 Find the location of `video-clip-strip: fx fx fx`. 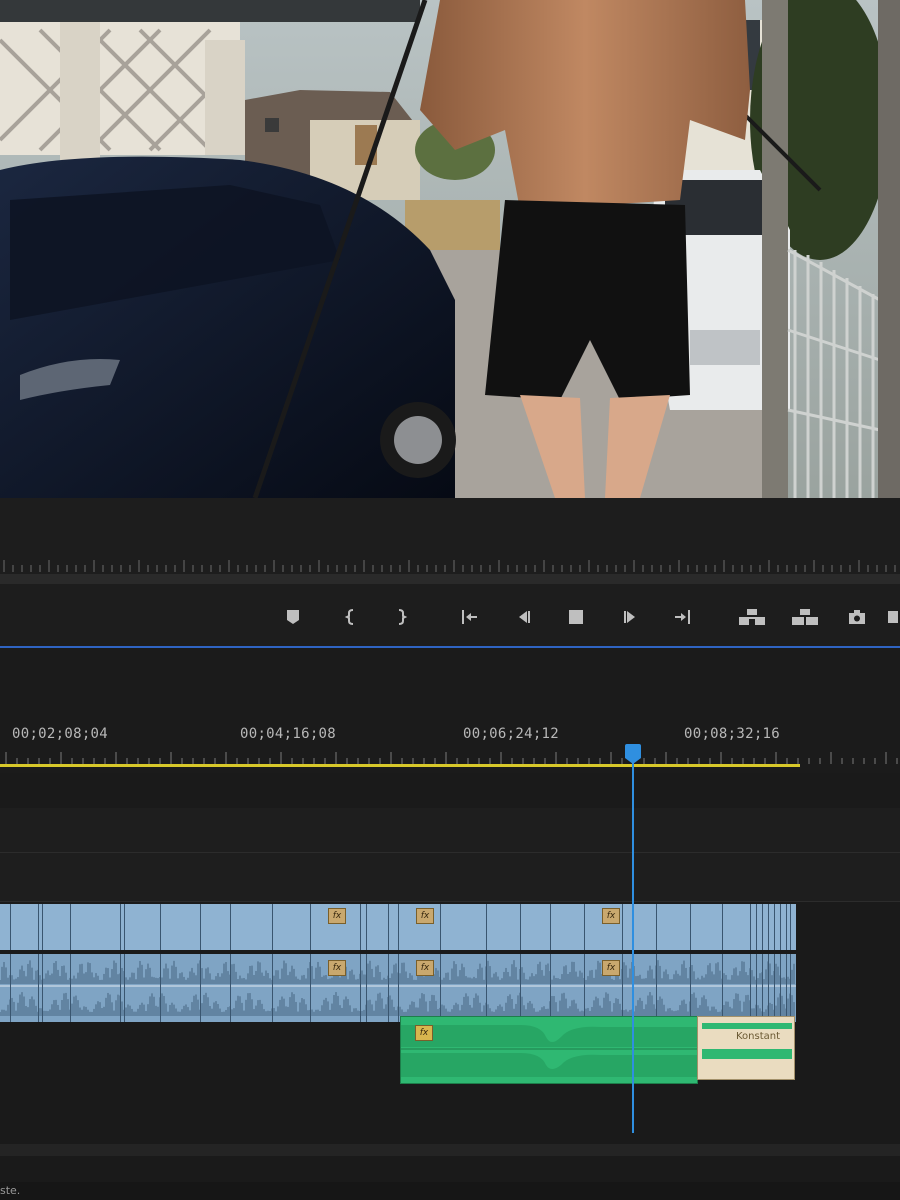

video-clip-strip: fx fx fx is located at coordinates (398, 927).